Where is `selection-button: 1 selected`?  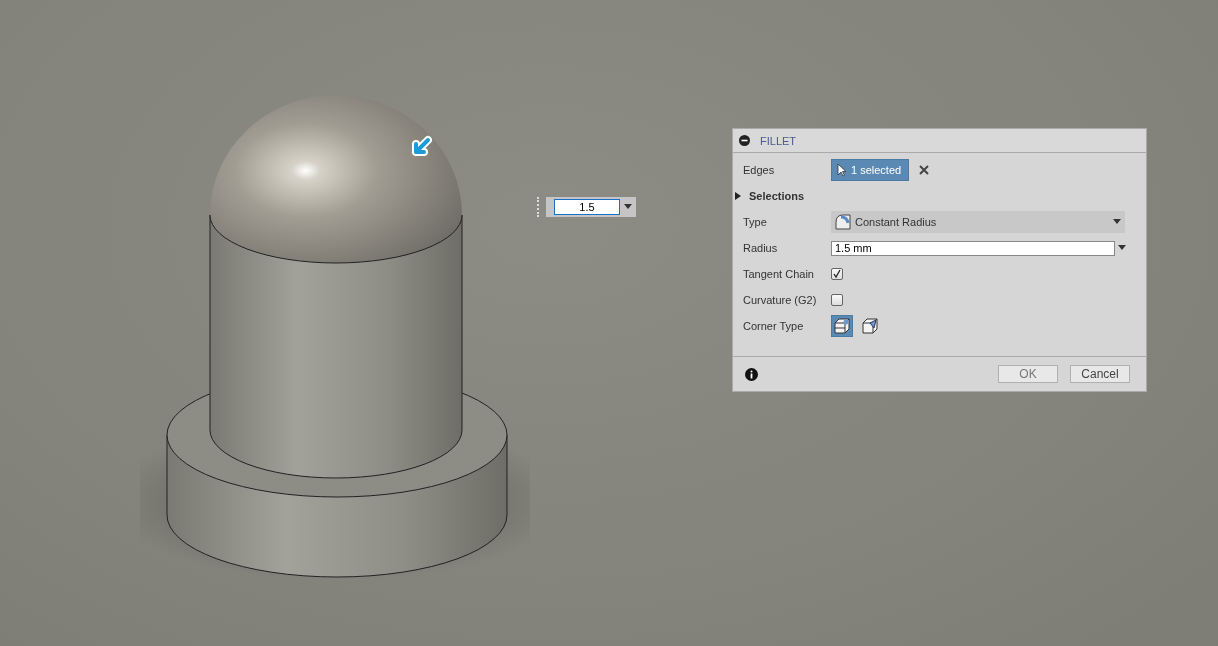
selection-button: 1 selected is located at coordinates (870, 170).